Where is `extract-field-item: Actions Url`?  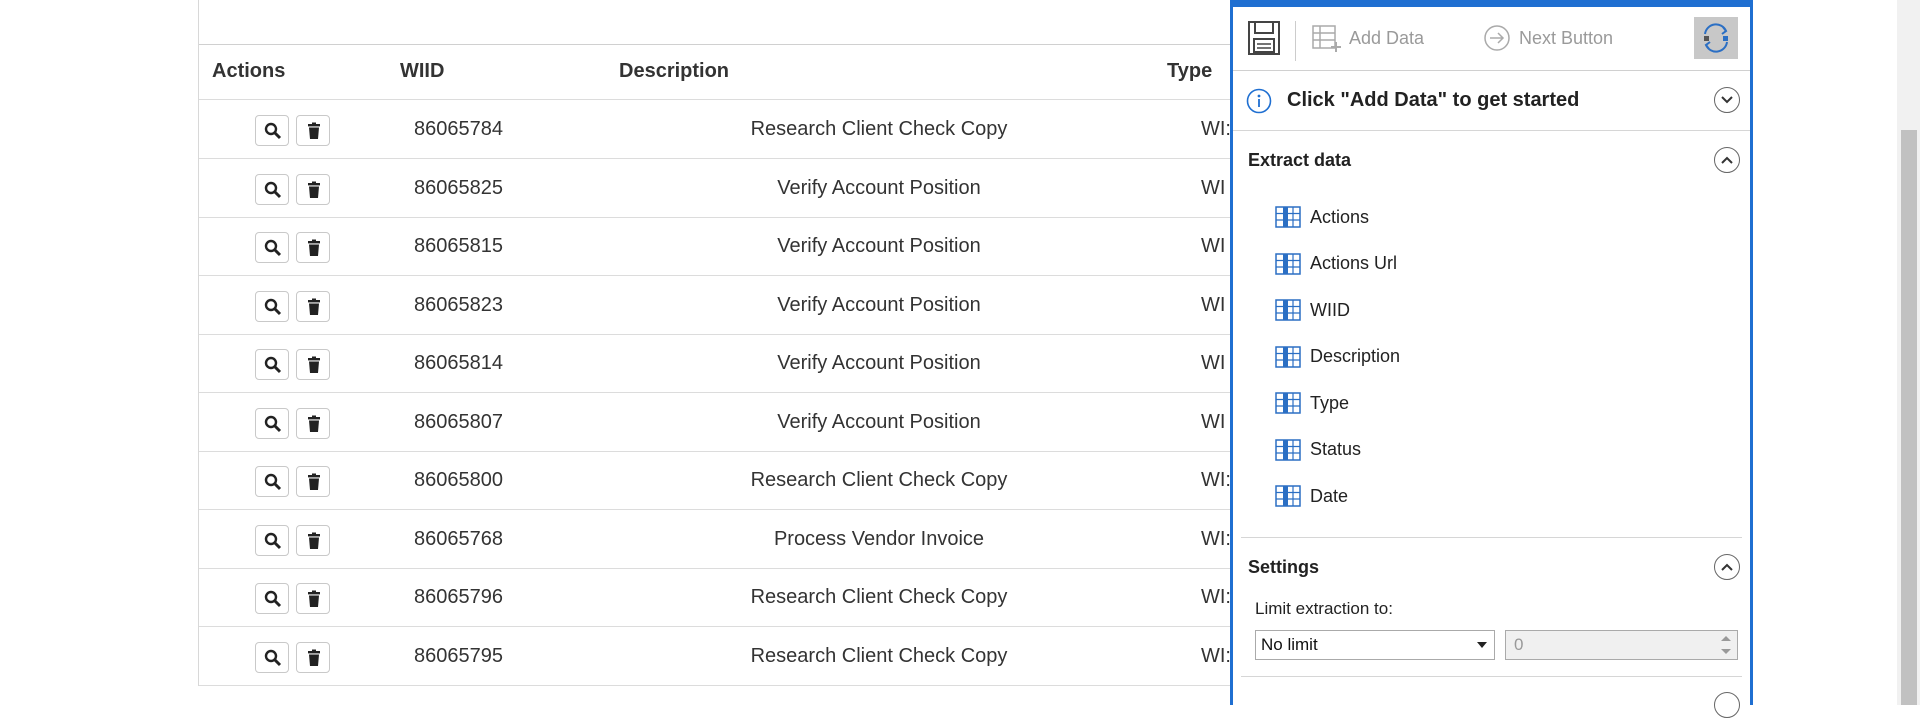 extract-field-item: Actions Url is located at coordinates (1336, 264).